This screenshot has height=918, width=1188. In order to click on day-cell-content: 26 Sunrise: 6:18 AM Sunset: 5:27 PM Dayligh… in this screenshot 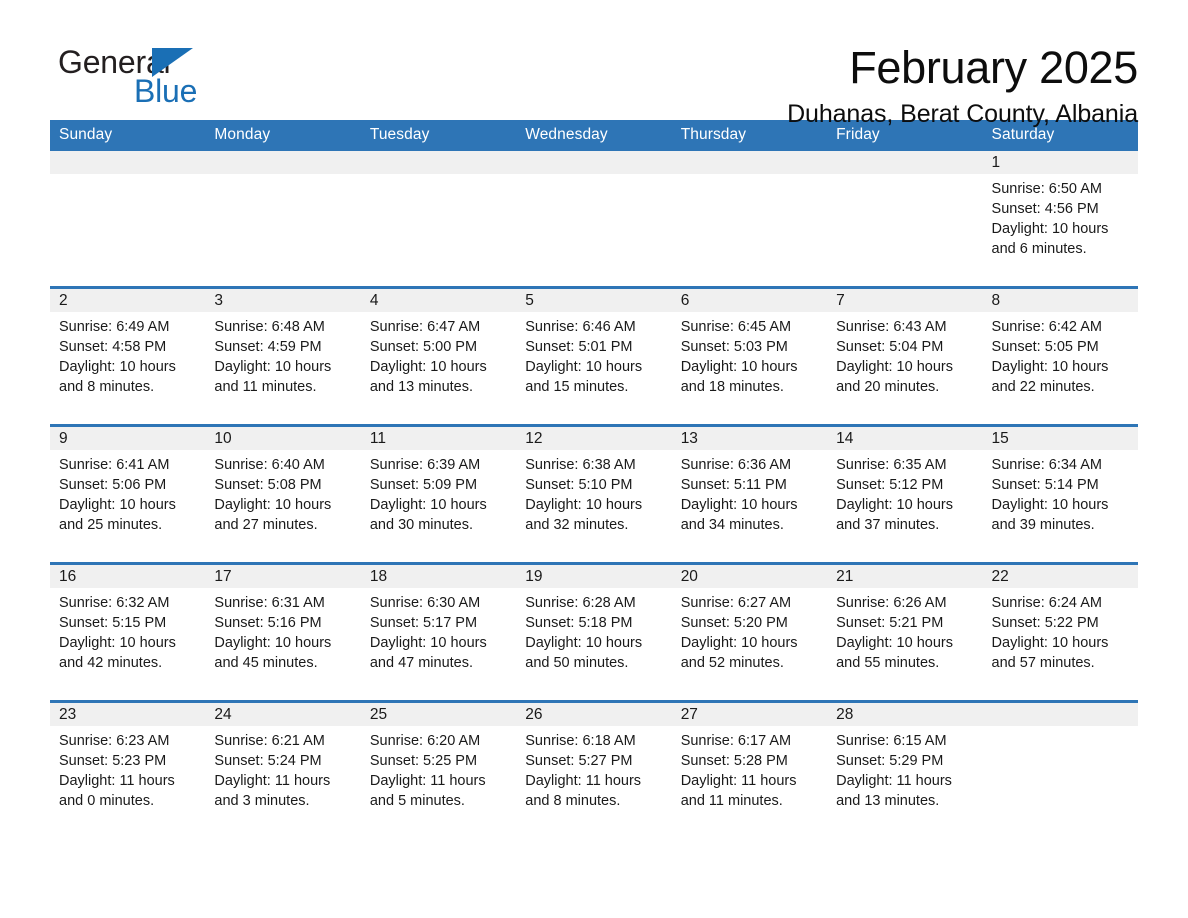, I will do `click(594, 770)`.